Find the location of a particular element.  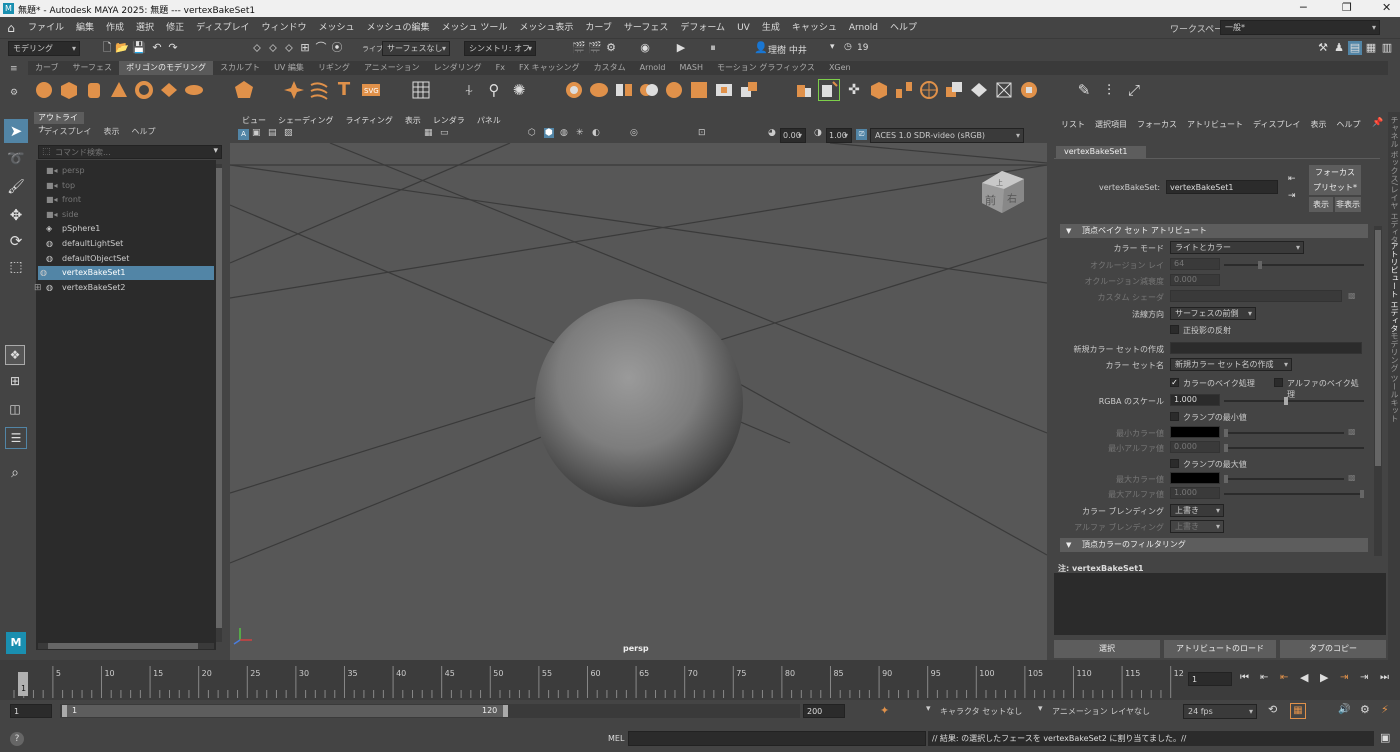

poly-cylinder-icon is located at coordinates (94, 90).